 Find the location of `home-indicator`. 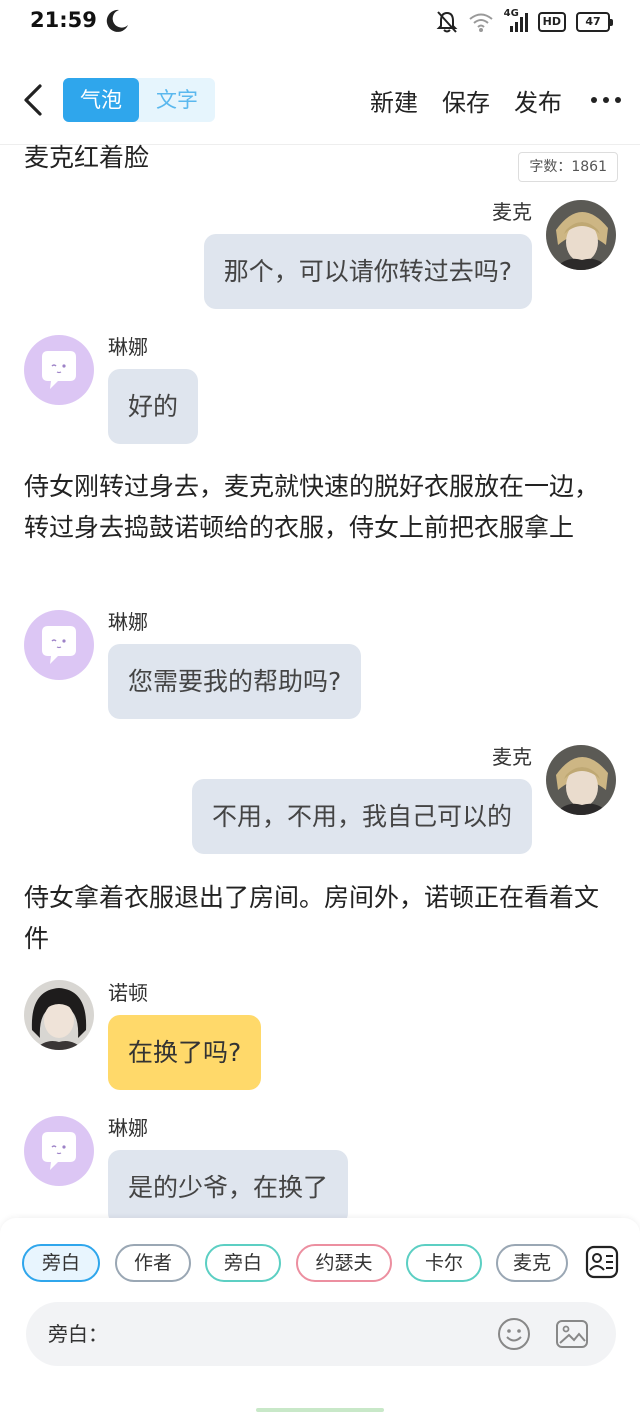

home-indicator is located at coordinates (320, 1410).